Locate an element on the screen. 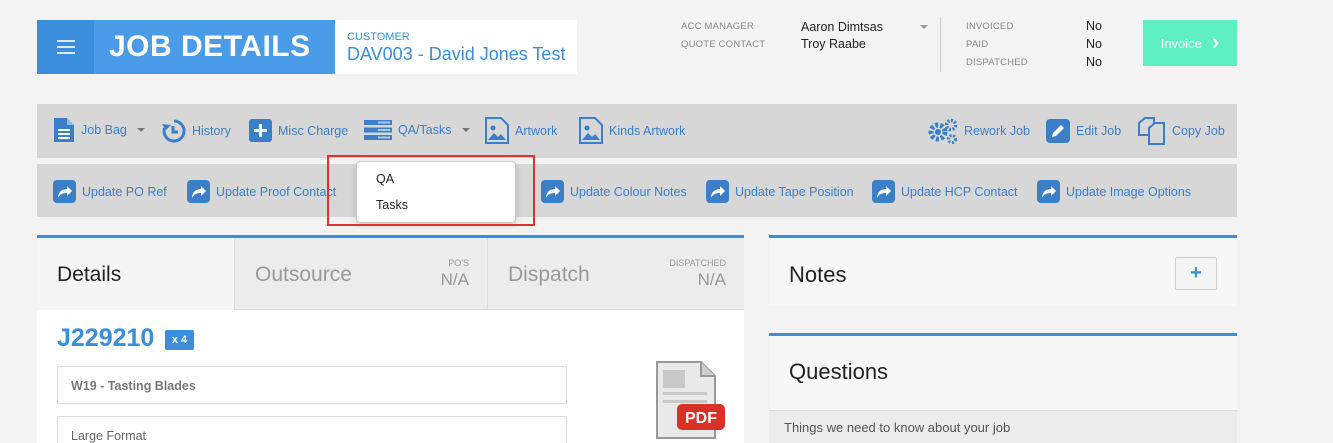 The height and width of the screenshot is (443, 1333). questions-subtitle: Things we need to know about your job is located at coordinates (1003, 426).